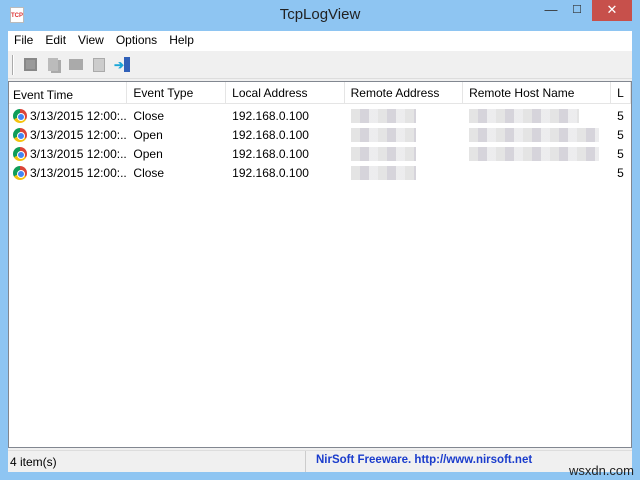 Image resolution: width=640 pixels, height=480 pixels. Describe the element at coordinates (404, 92) in the screenshot. I see `column-remote-address: Remote Address` at that location.